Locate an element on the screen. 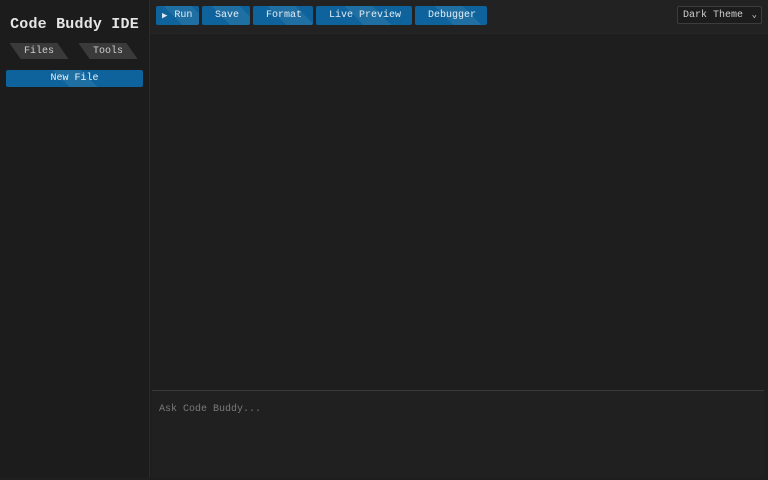 The height and width of the screenshot is (480, 768). debugger-button: Debugger is located at coordinates (451, 15).